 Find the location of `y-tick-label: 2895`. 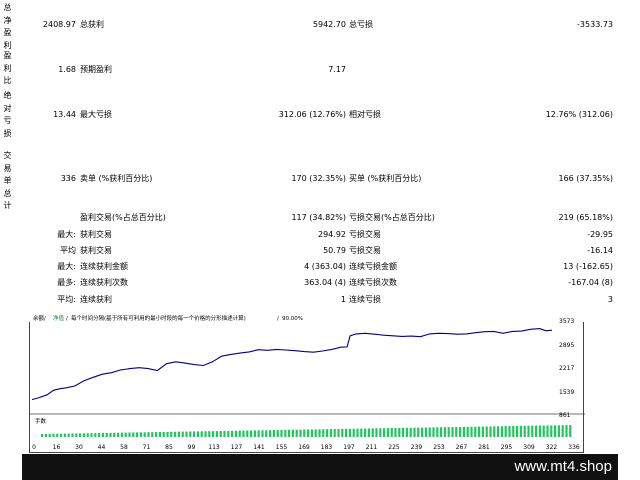

y-tick-label: 2895 is located at coordinates (566, 345).